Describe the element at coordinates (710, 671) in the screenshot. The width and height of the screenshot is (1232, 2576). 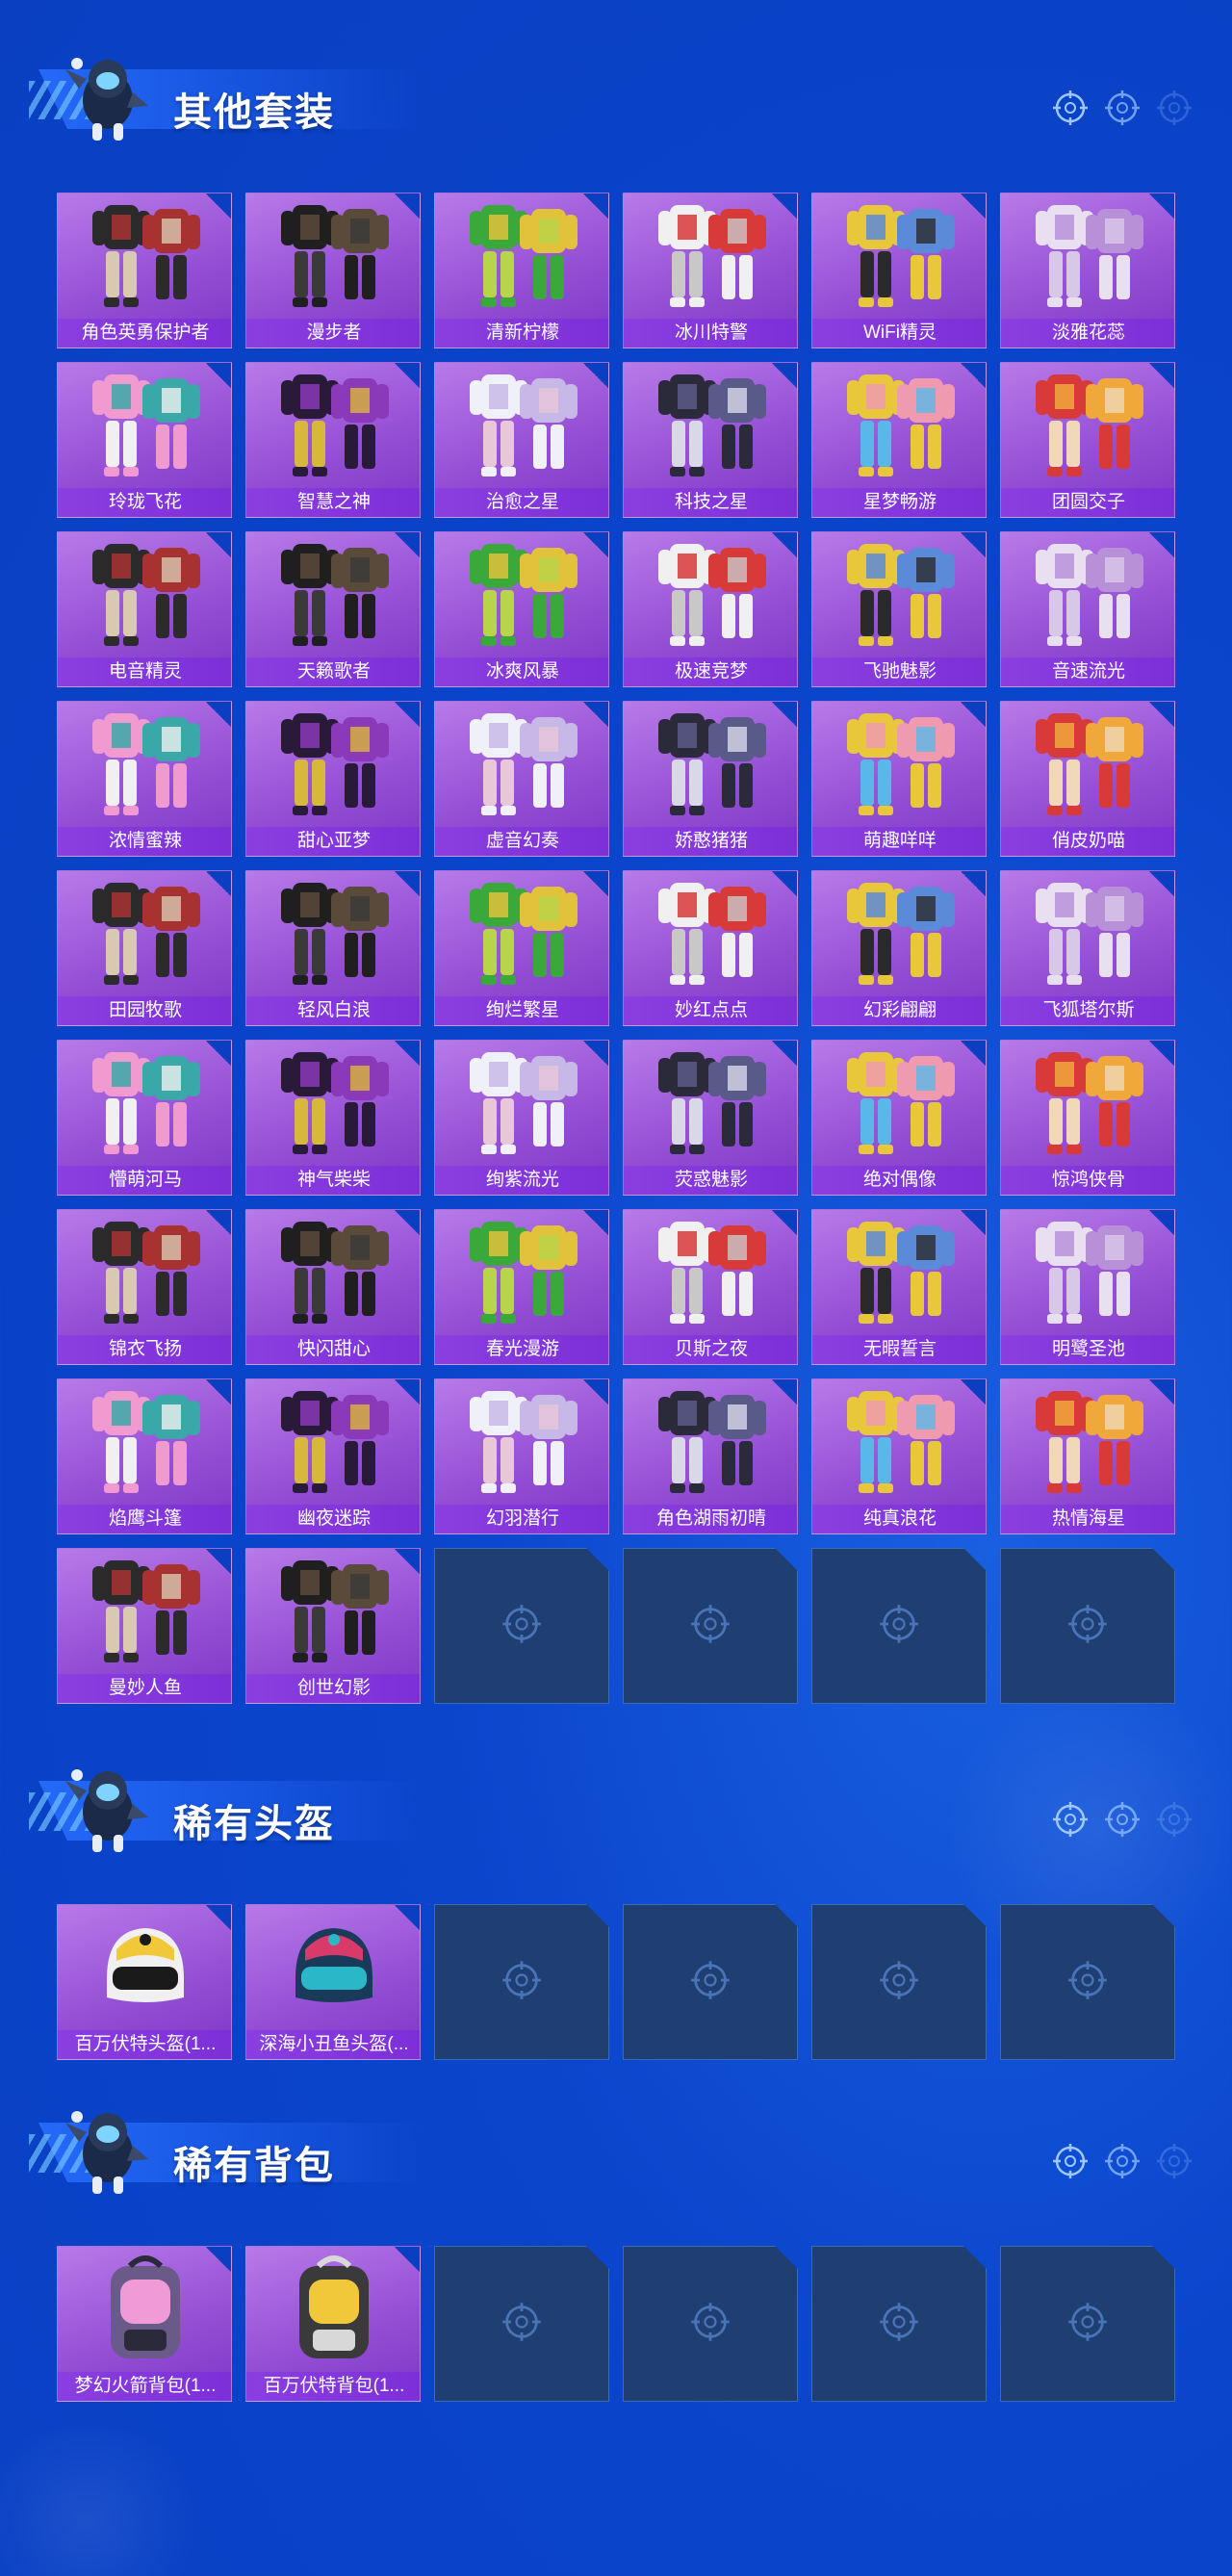
I see `item-label: 极速竞梦` at that location.